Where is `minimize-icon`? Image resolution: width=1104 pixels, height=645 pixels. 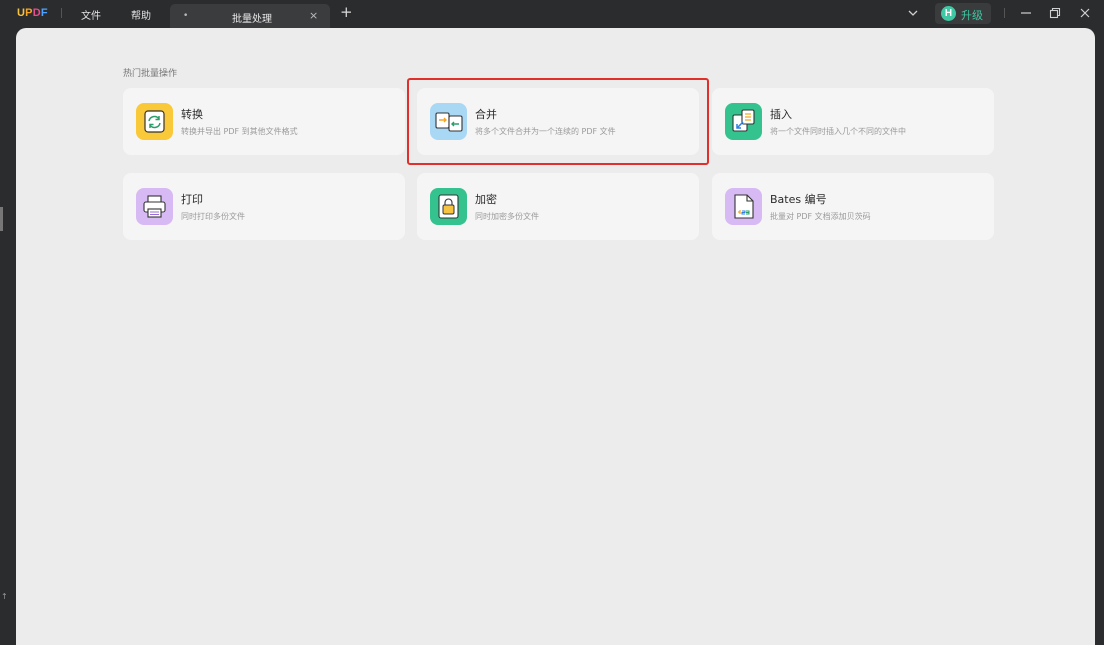 minimize-icon is located at coordinates (1026, 13).